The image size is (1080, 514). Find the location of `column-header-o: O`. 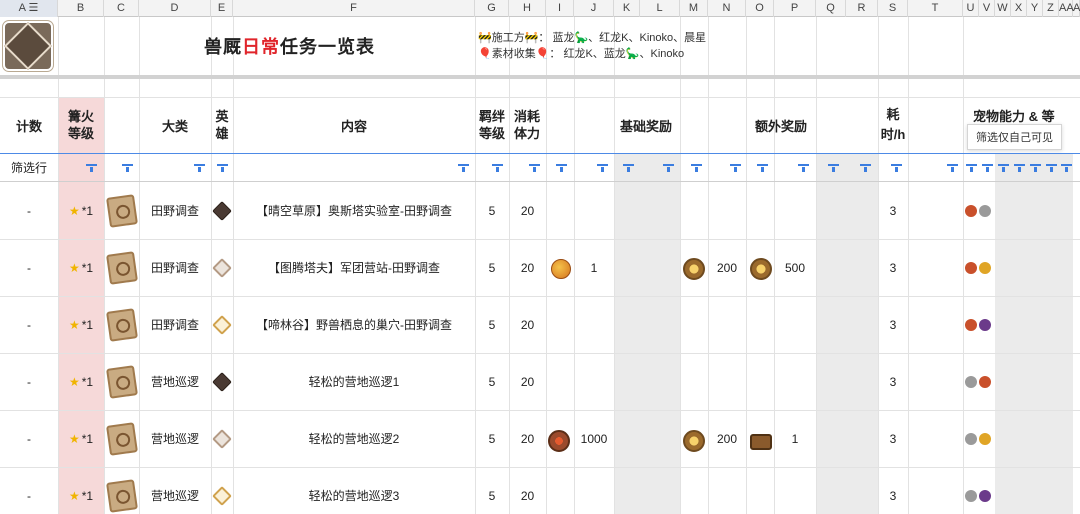

column-header-o: O is located at coordinates (760, 8).